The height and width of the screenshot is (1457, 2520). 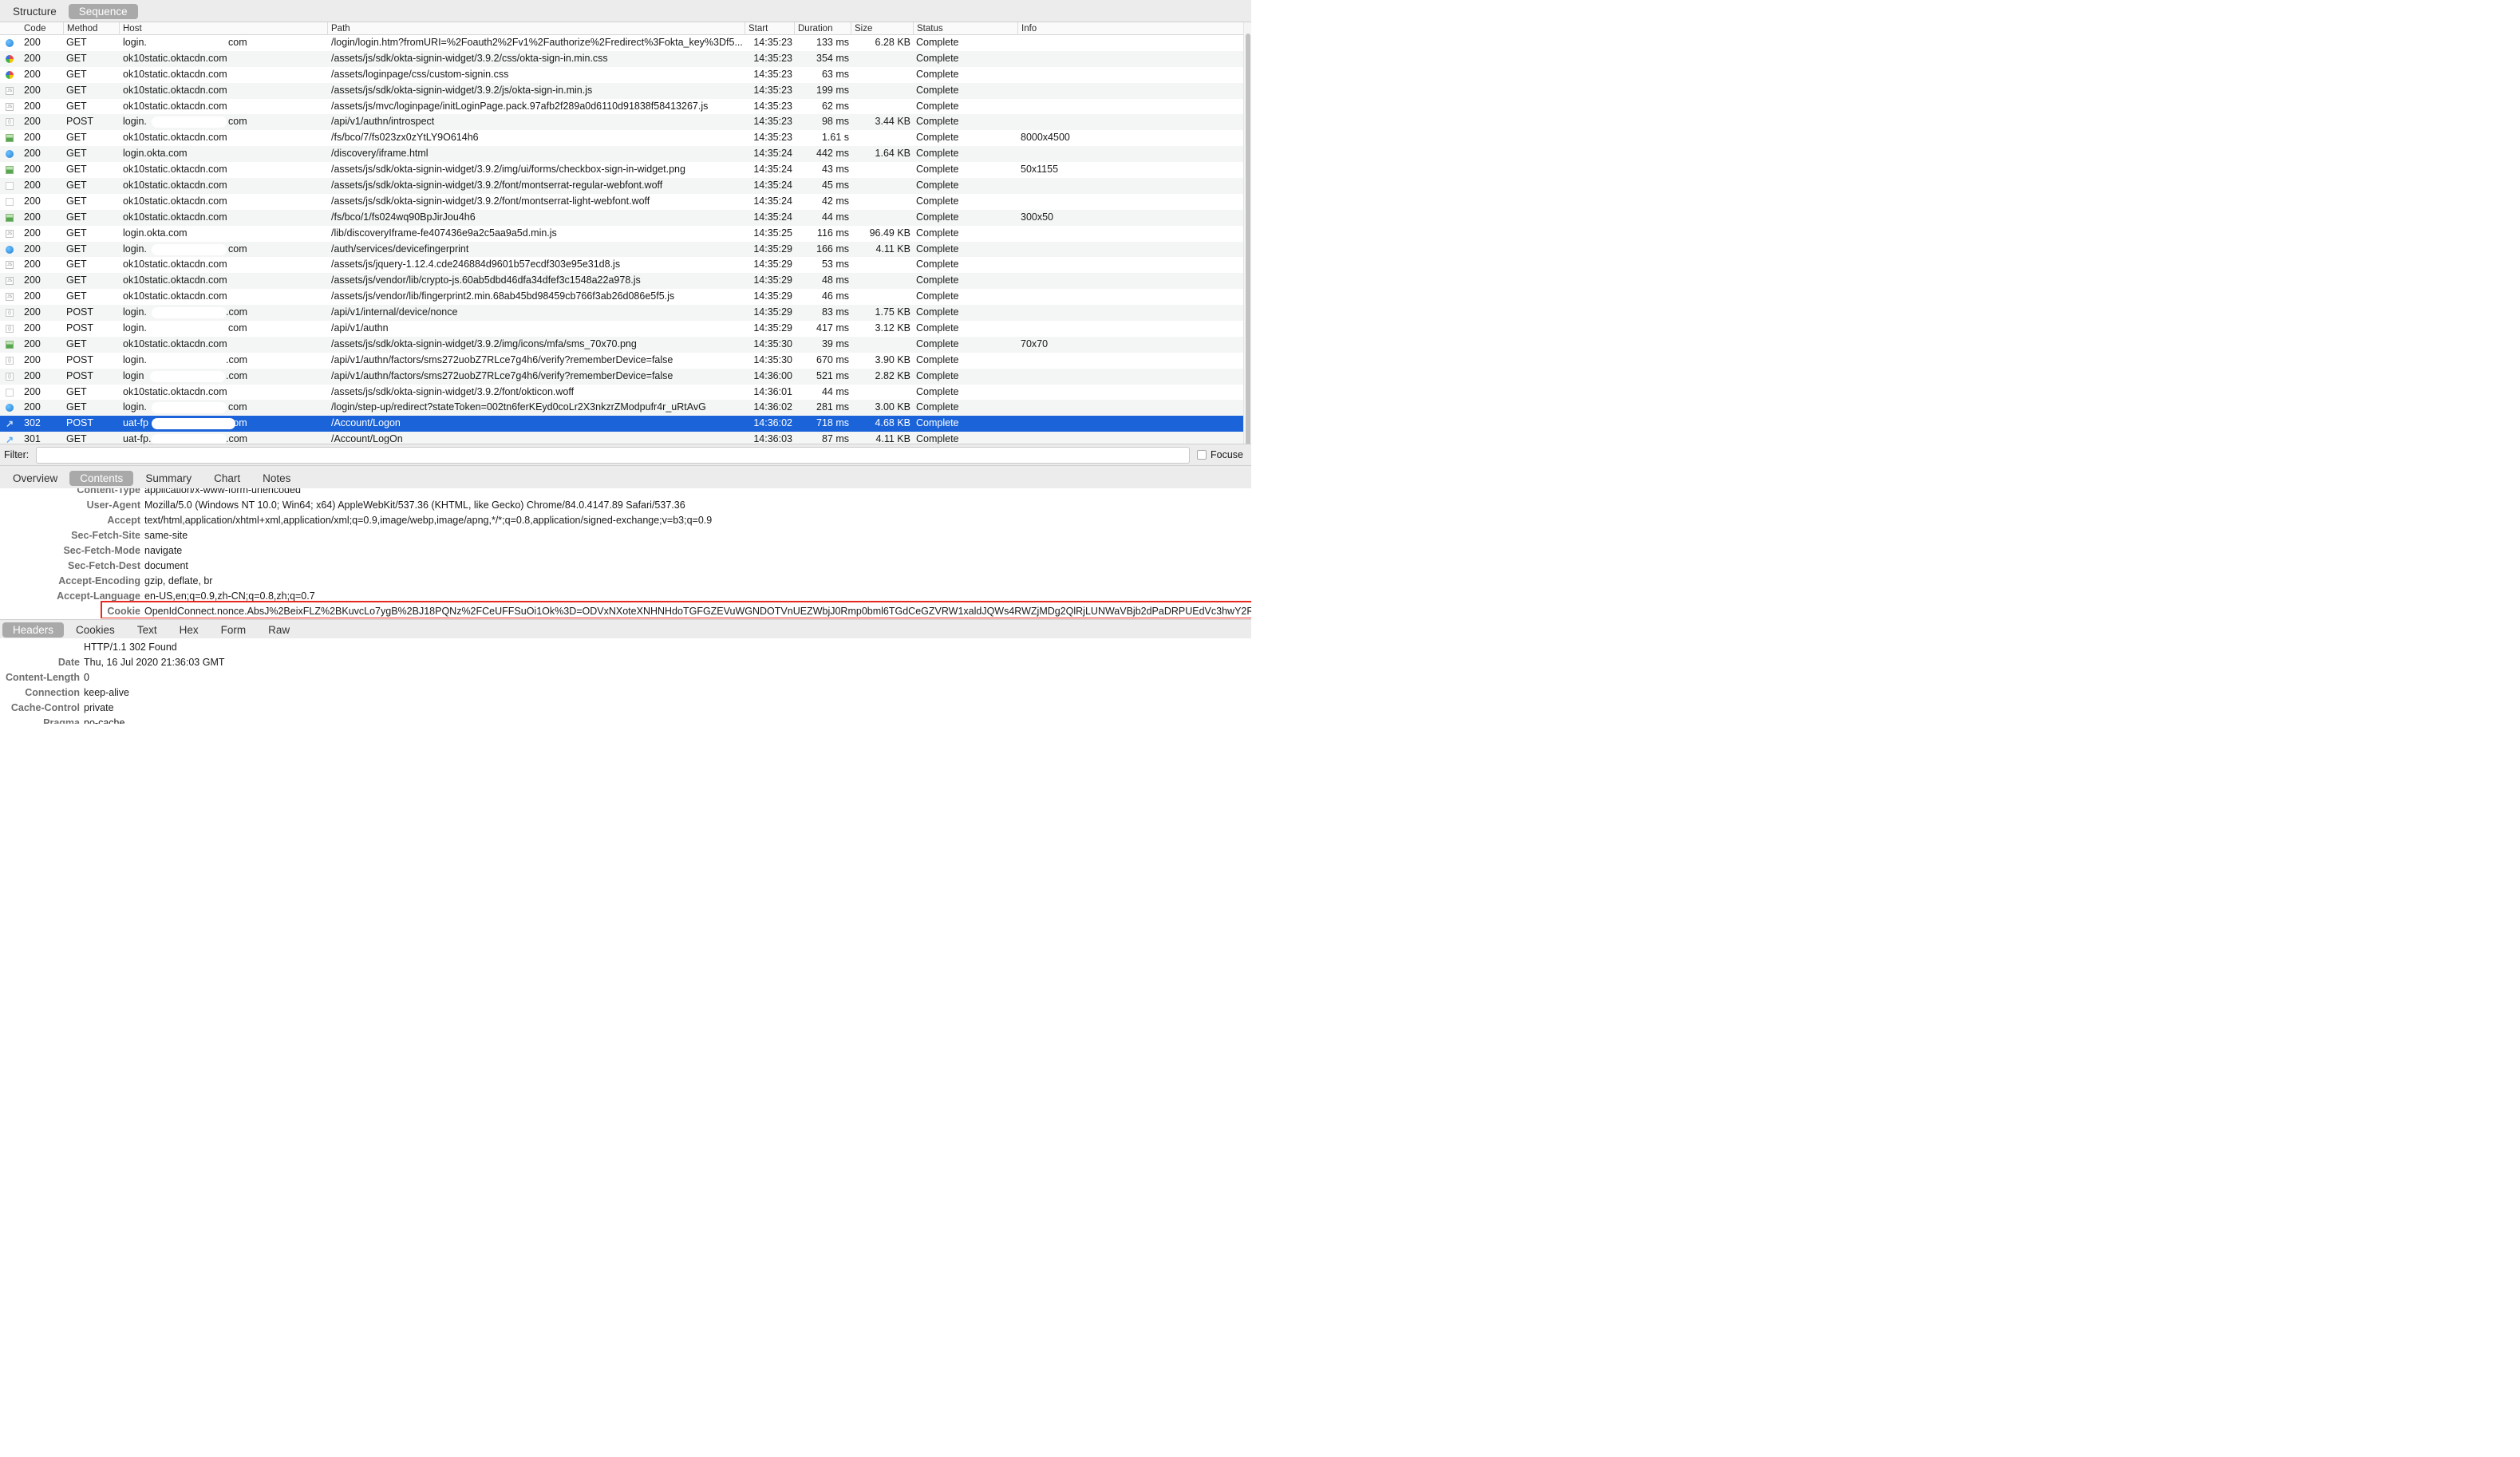 What do you see at coordinates (1248, 241) in the screenshot?
I see `scrollbar-thumb` at bounding box center [1248, 241].